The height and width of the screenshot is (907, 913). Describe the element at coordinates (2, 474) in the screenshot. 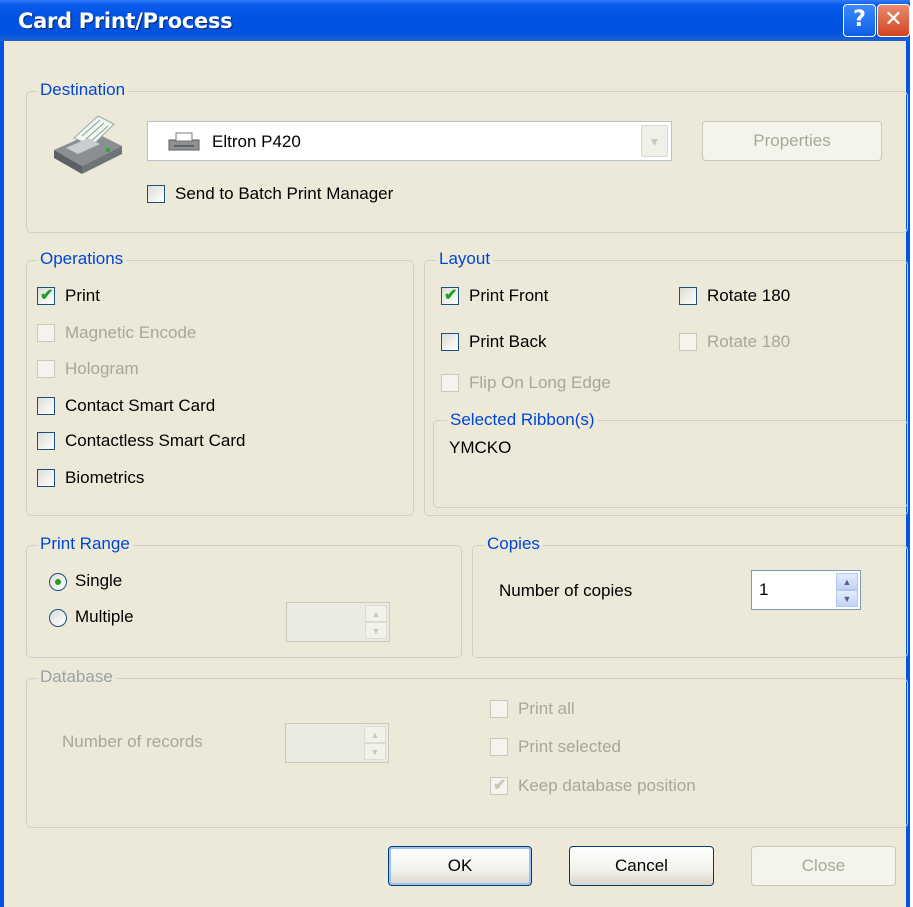

I see `window-border-left` at that location.